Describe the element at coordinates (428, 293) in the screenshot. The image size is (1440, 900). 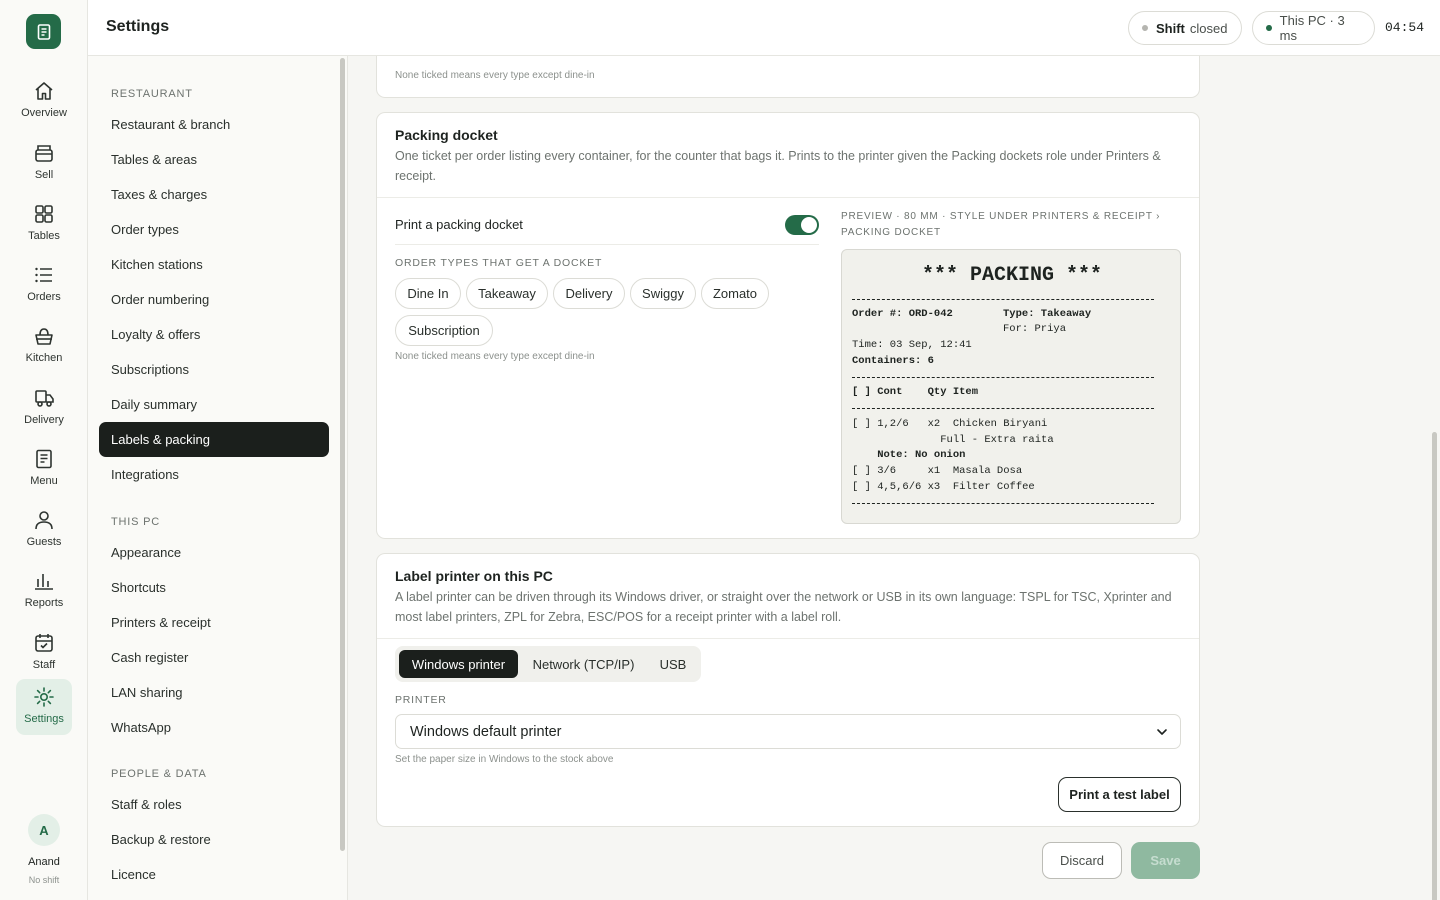
I see `order-type-chip: Dine In` at that location.